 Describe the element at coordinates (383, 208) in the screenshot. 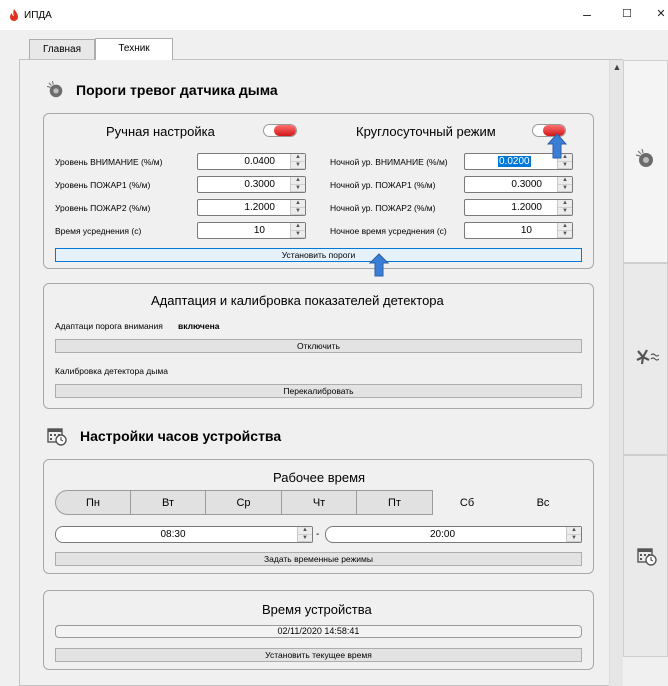

I see `night-fire2-label: Ночной ур. ПОЖАР2 (%/м)` at that location.